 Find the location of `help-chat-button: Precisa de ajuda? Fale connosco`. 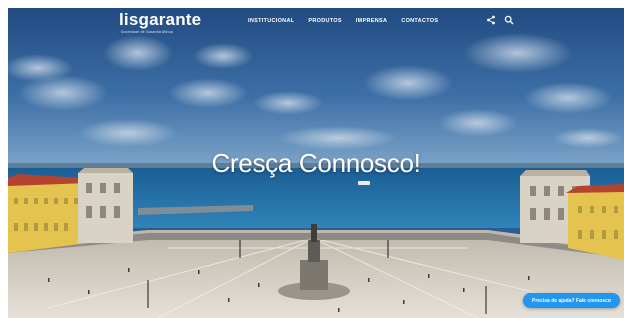

help-chat-button: Precisa de ajuda? Fale connosco is located at coordinates (571, 300).